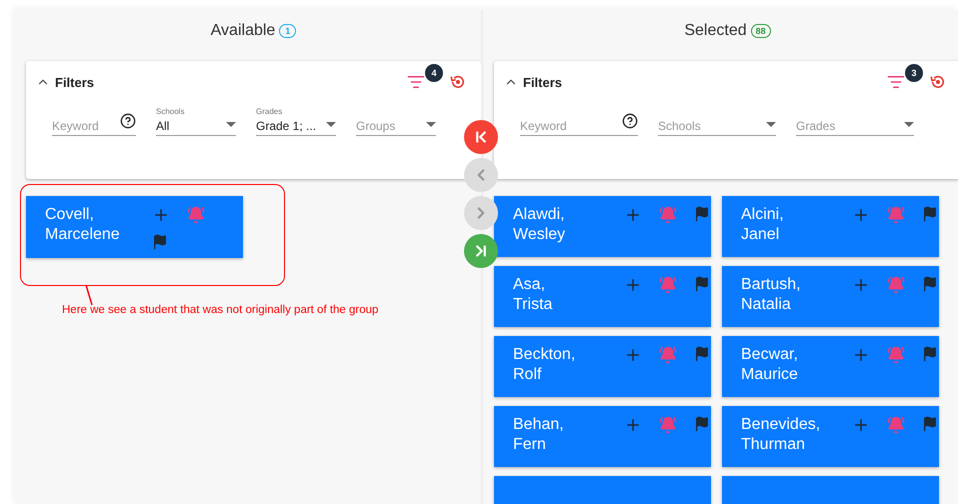 This screenshot has height=504, width=958. What do you see at coordinates (481, 251) in the screenshot?
I see `move-all-right-button` at bounding box center [481, 251].